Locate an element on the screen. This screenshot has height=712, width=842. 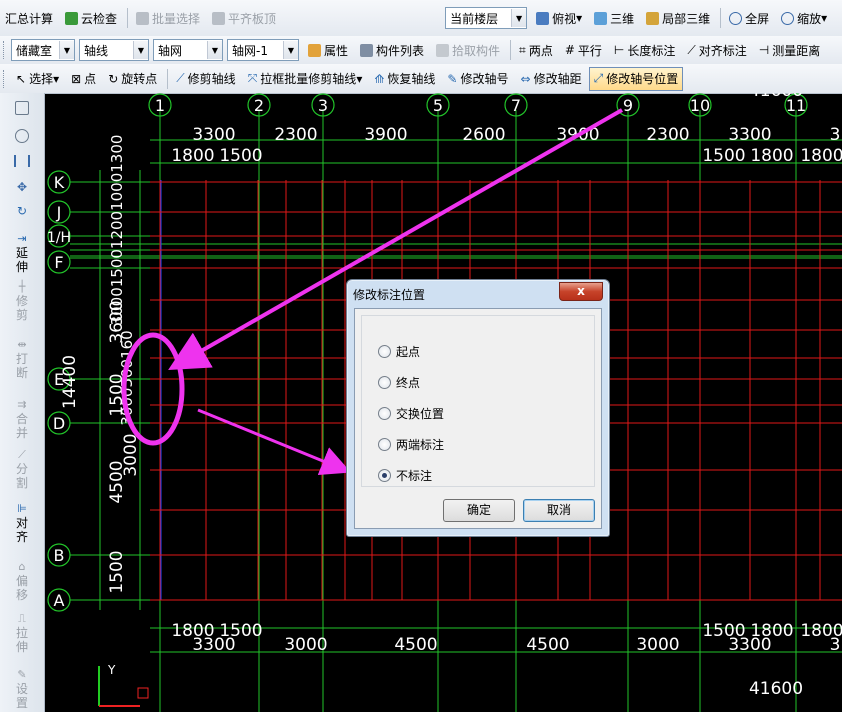
copy-tool is located at coordinates (22, 136).